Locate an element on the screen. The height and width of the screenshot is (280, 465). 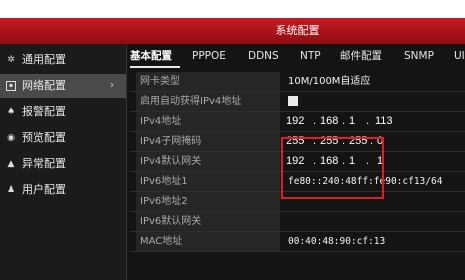
ipv6-gateway-value is located at coordinates (373, 221).